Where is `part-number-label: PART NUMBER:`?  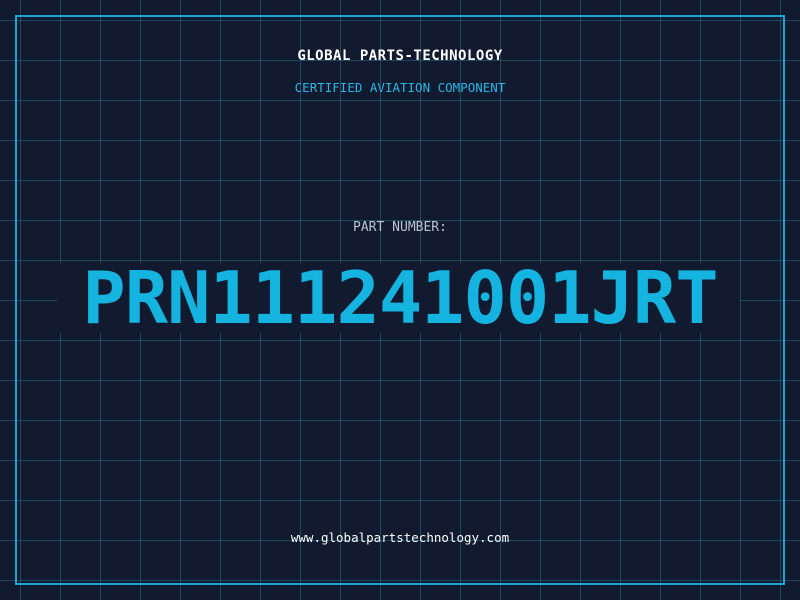 part-number-label: PART NUMBER: is located at coordinates (400, 227).